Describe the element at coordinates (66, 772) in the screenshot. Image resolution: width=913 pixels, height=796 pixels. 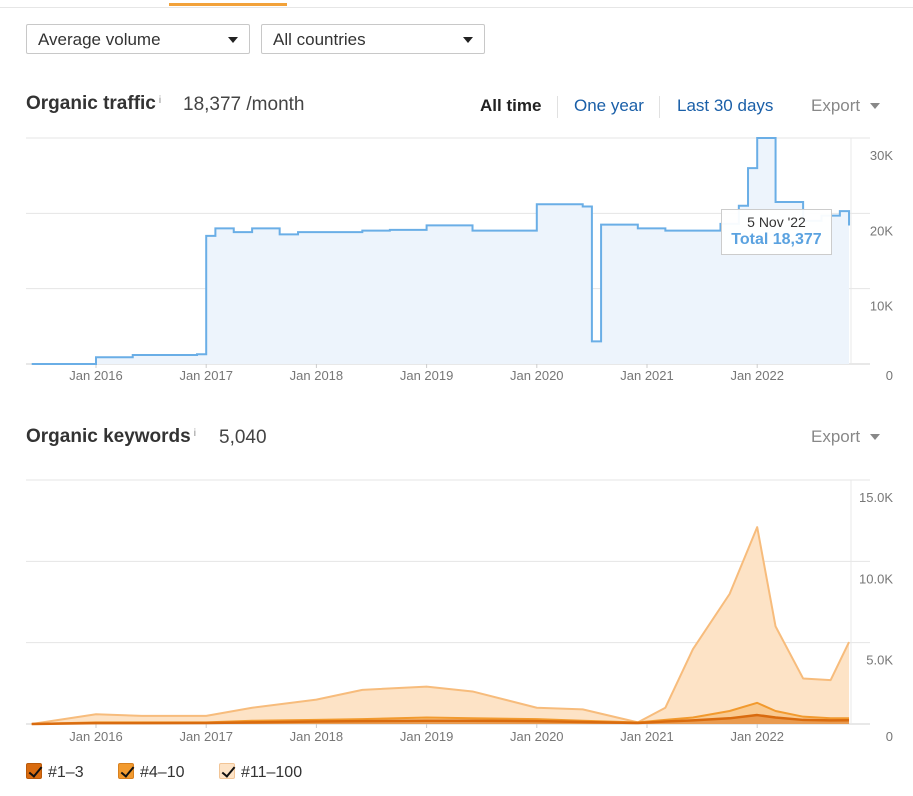
I see `legend-label: #1–3` at that location.